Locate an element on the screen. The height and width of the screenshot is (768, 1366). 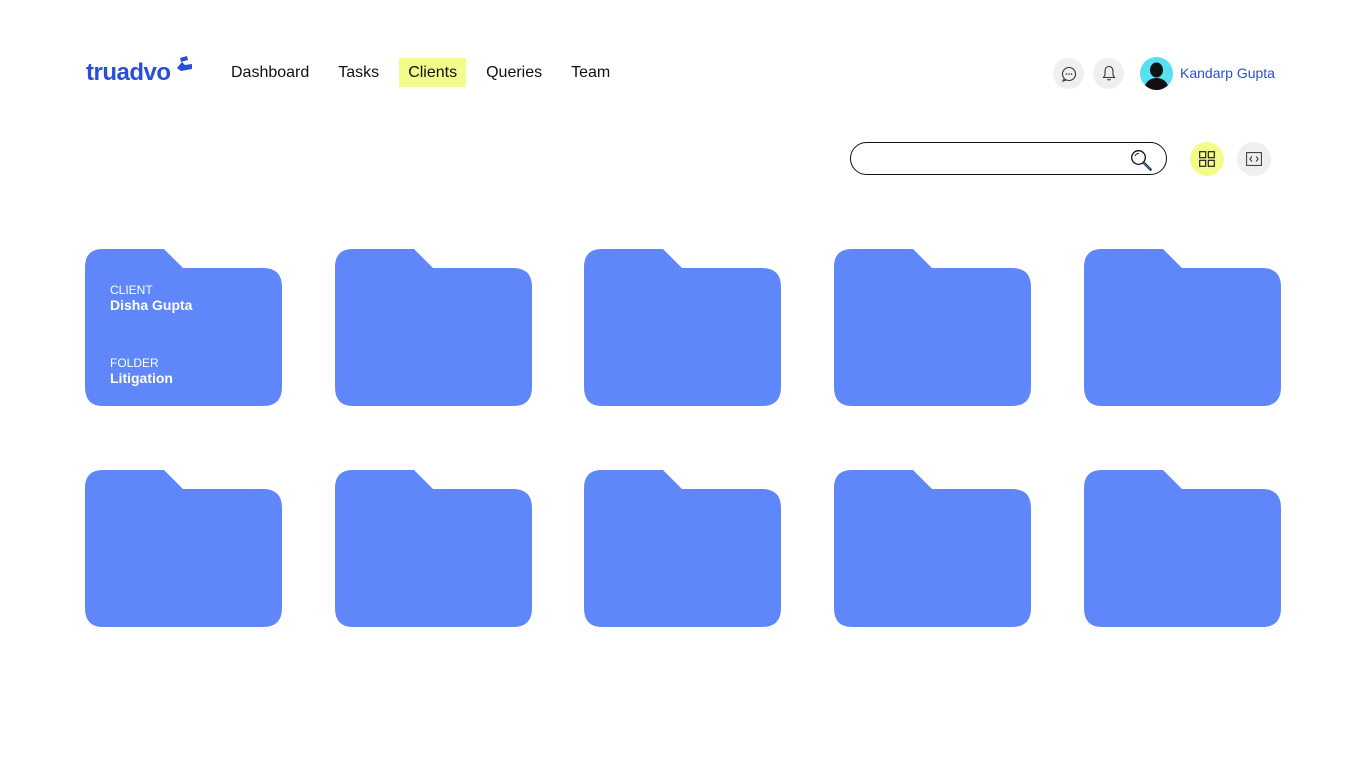
client-name: Disha Gupta is located at coordinates (151, 305).